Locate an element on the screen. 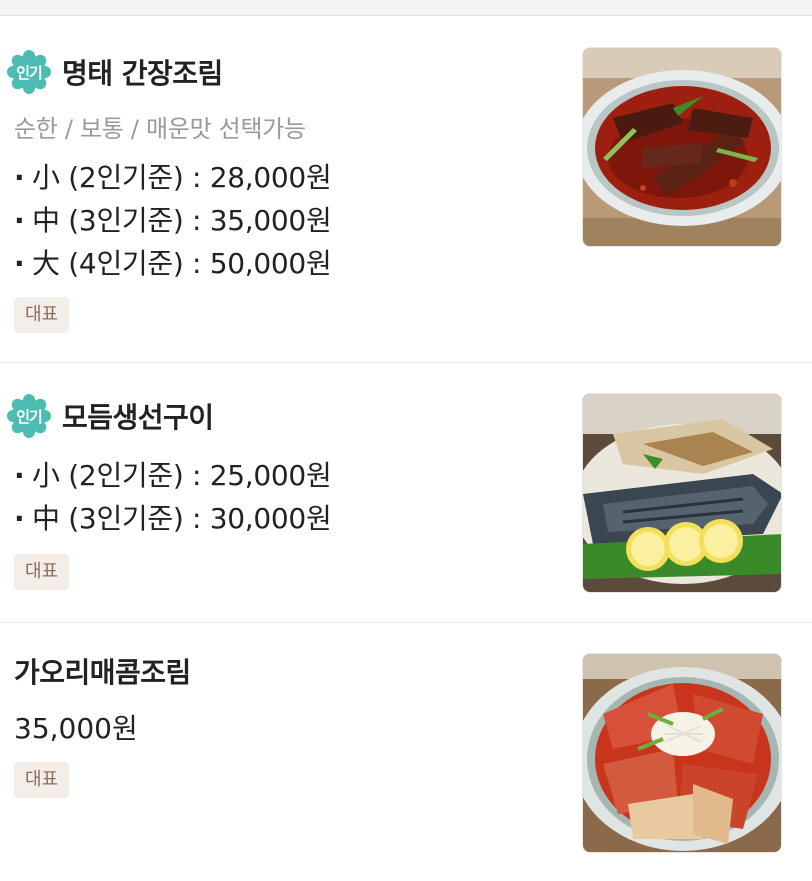 Image resolution: width=812 pixels, height=881 pixels. menu-description: 순한 / 보통 / 매운맛 선택가능 is located at coordinates (160, 129).